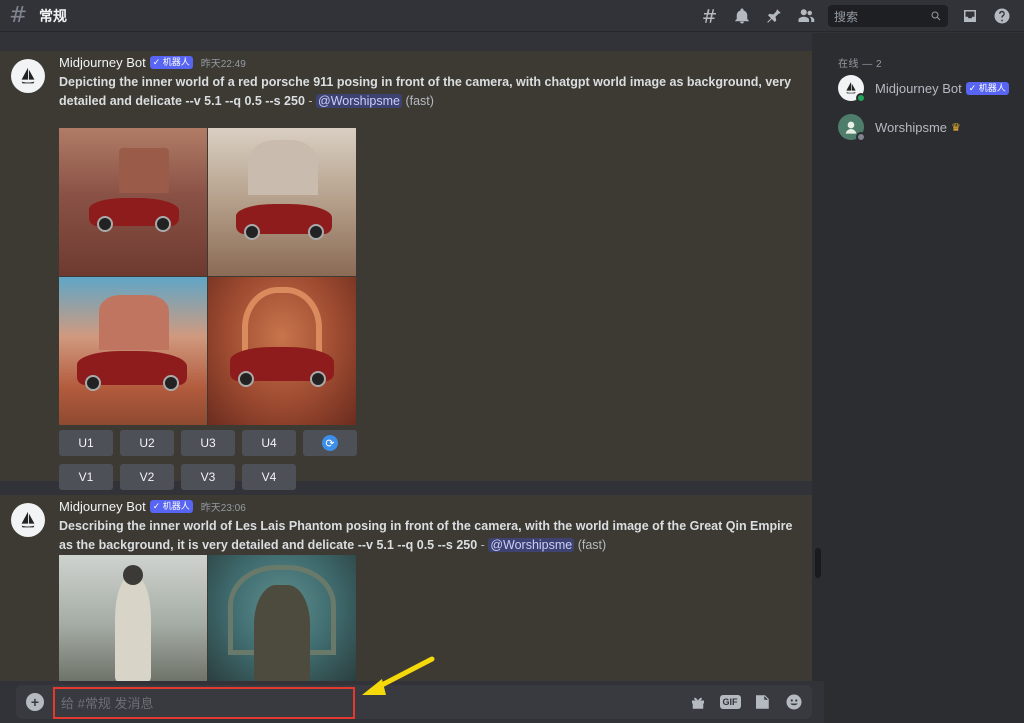 This screenshot has height=723, width=1024. What do you see at coordinates (956, 127) in the screenshot?
I see `crown-icon: ♛` at bounding box center [956, 127].